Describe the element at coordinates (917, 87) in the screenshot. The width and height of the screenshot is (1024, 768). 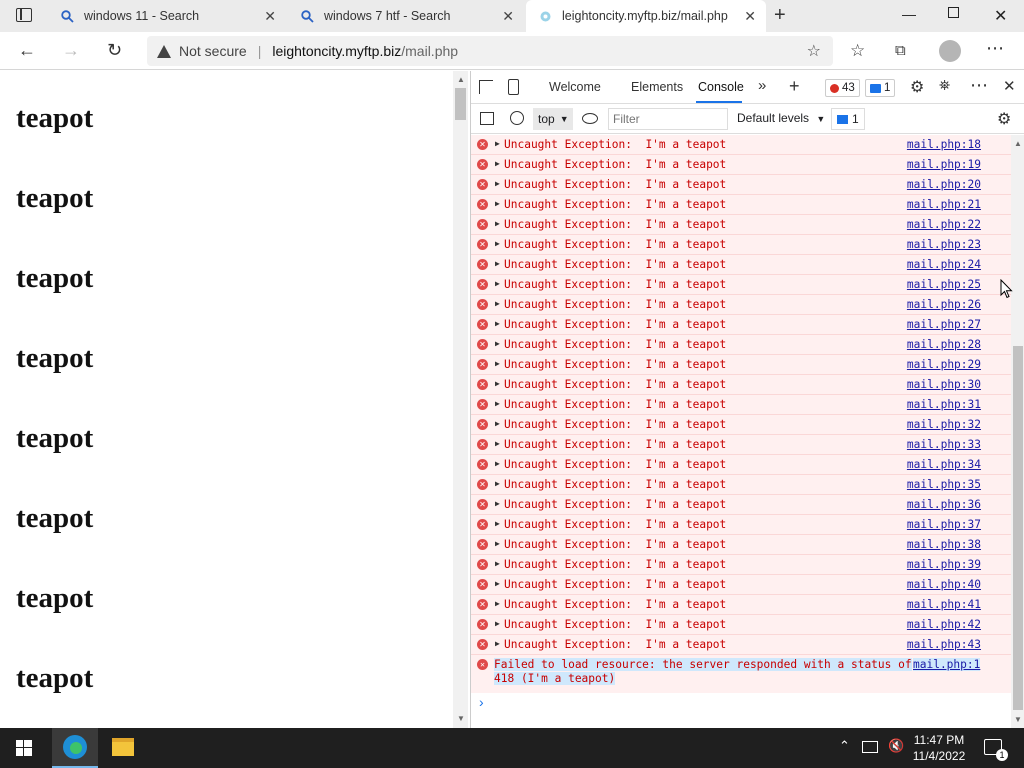
I see `settings-gear-icon: ⚙` at that location.